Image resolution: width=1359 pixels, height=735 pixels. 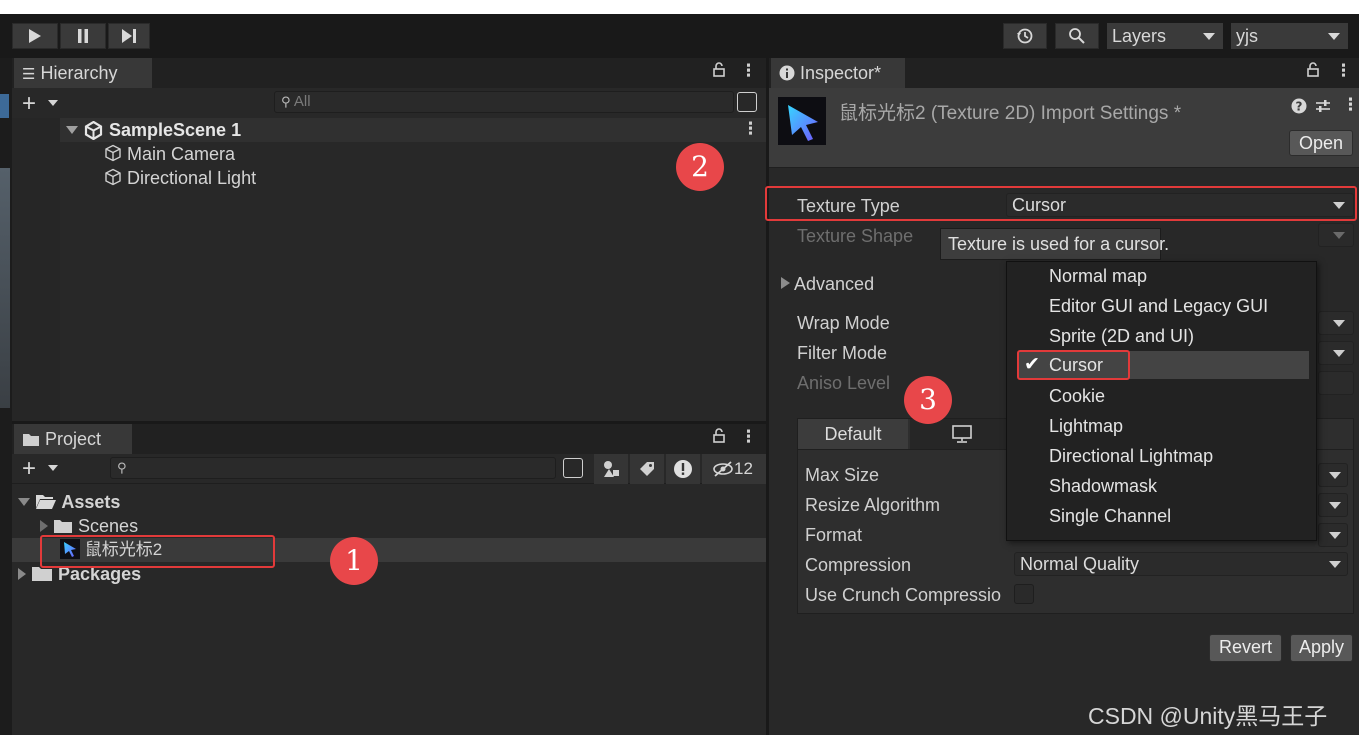 I want to click on menu-item-shadowmask: Shadowmask, so click(x=1158, y=486).